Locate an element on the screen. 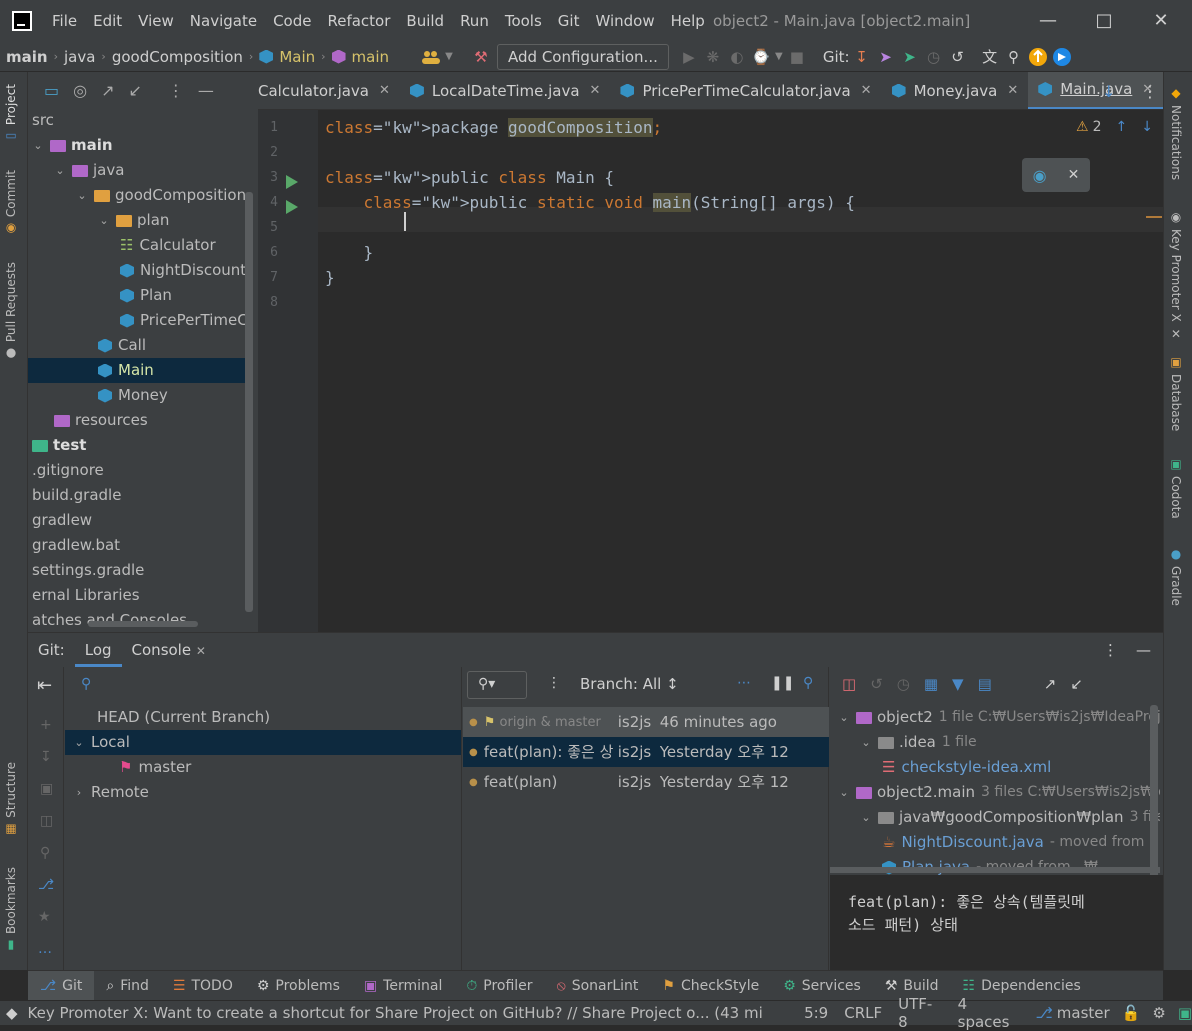 Image resolution: width=1192 pixels, height=1031 pixels. change-item: ☰ checkstyle-idea.xml is located at coordinates (943, 767).